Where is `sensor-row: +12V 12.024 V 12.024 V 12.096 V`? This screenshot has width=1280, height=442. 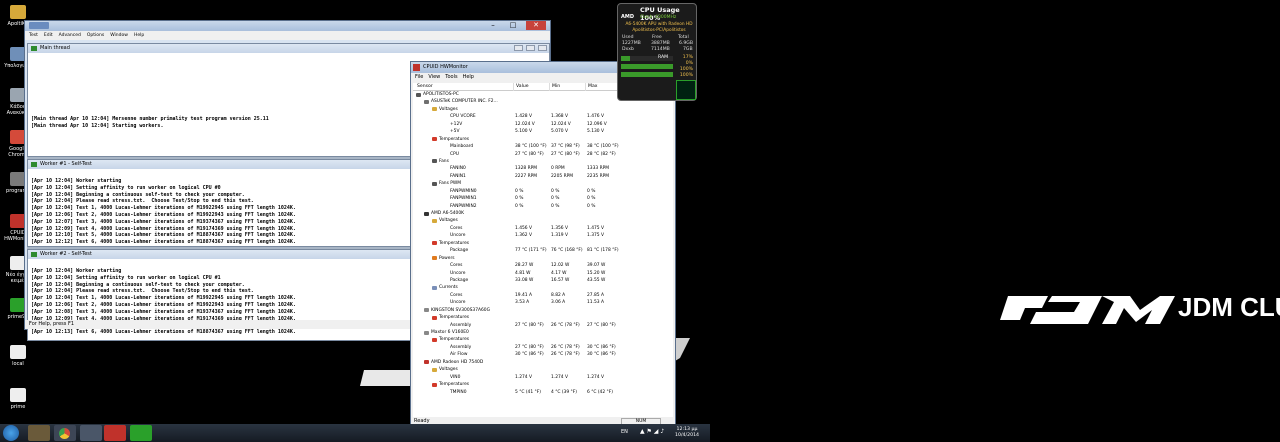
sensor-row: +12V 12.024 V 12.024 V 12.096 V is located at coordinates (543, 124).